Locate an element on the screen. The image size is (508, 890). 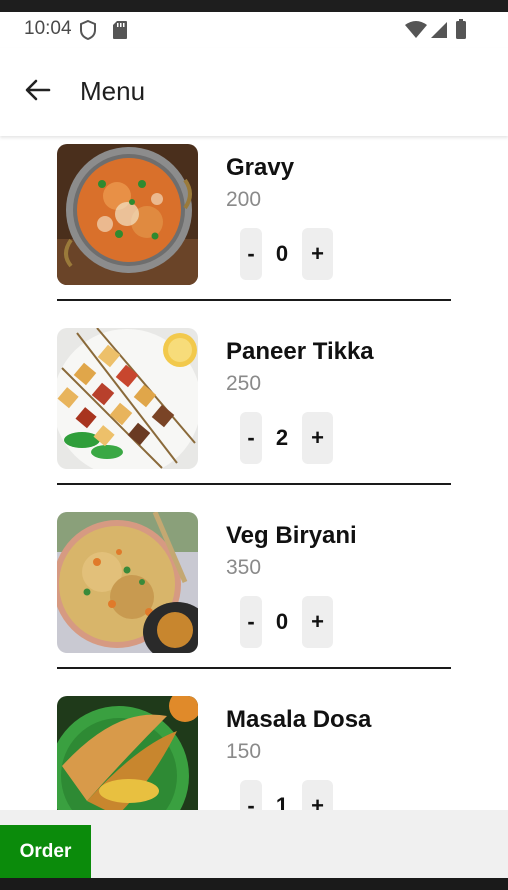
system-top-strip is located at coordinates (254, 6).